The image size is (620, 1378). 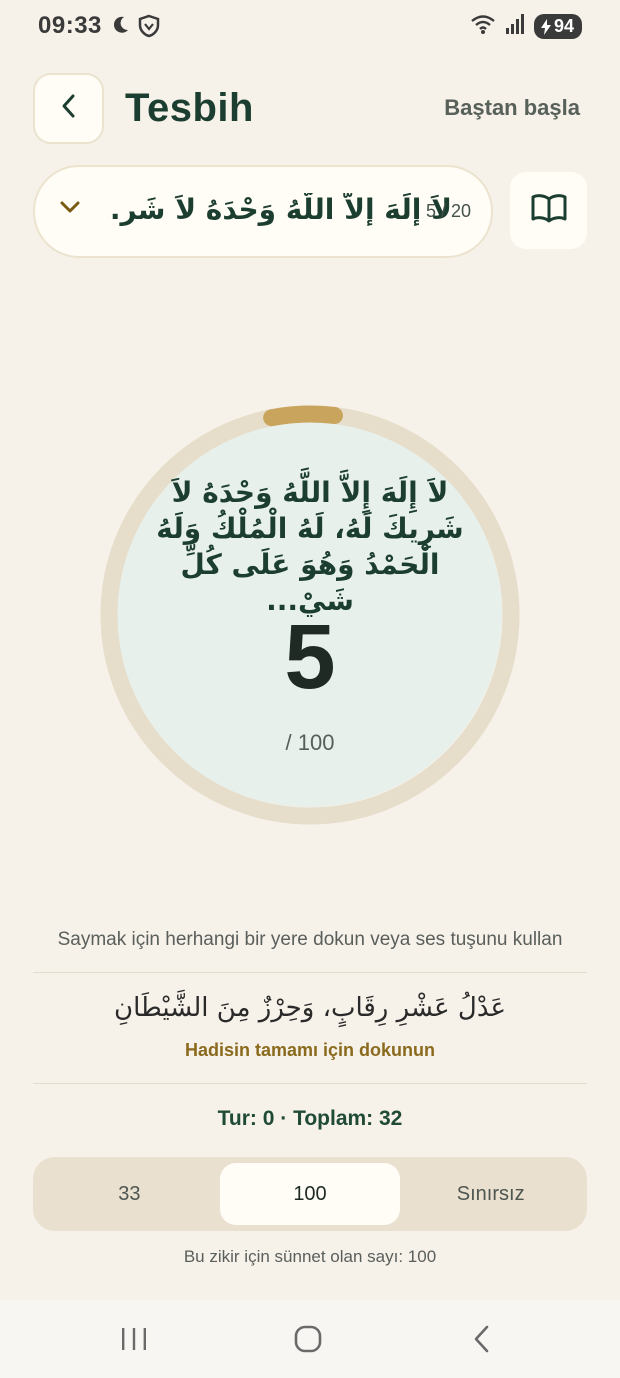 I want to click on counter-value: 5, so click(x=310, y=657).